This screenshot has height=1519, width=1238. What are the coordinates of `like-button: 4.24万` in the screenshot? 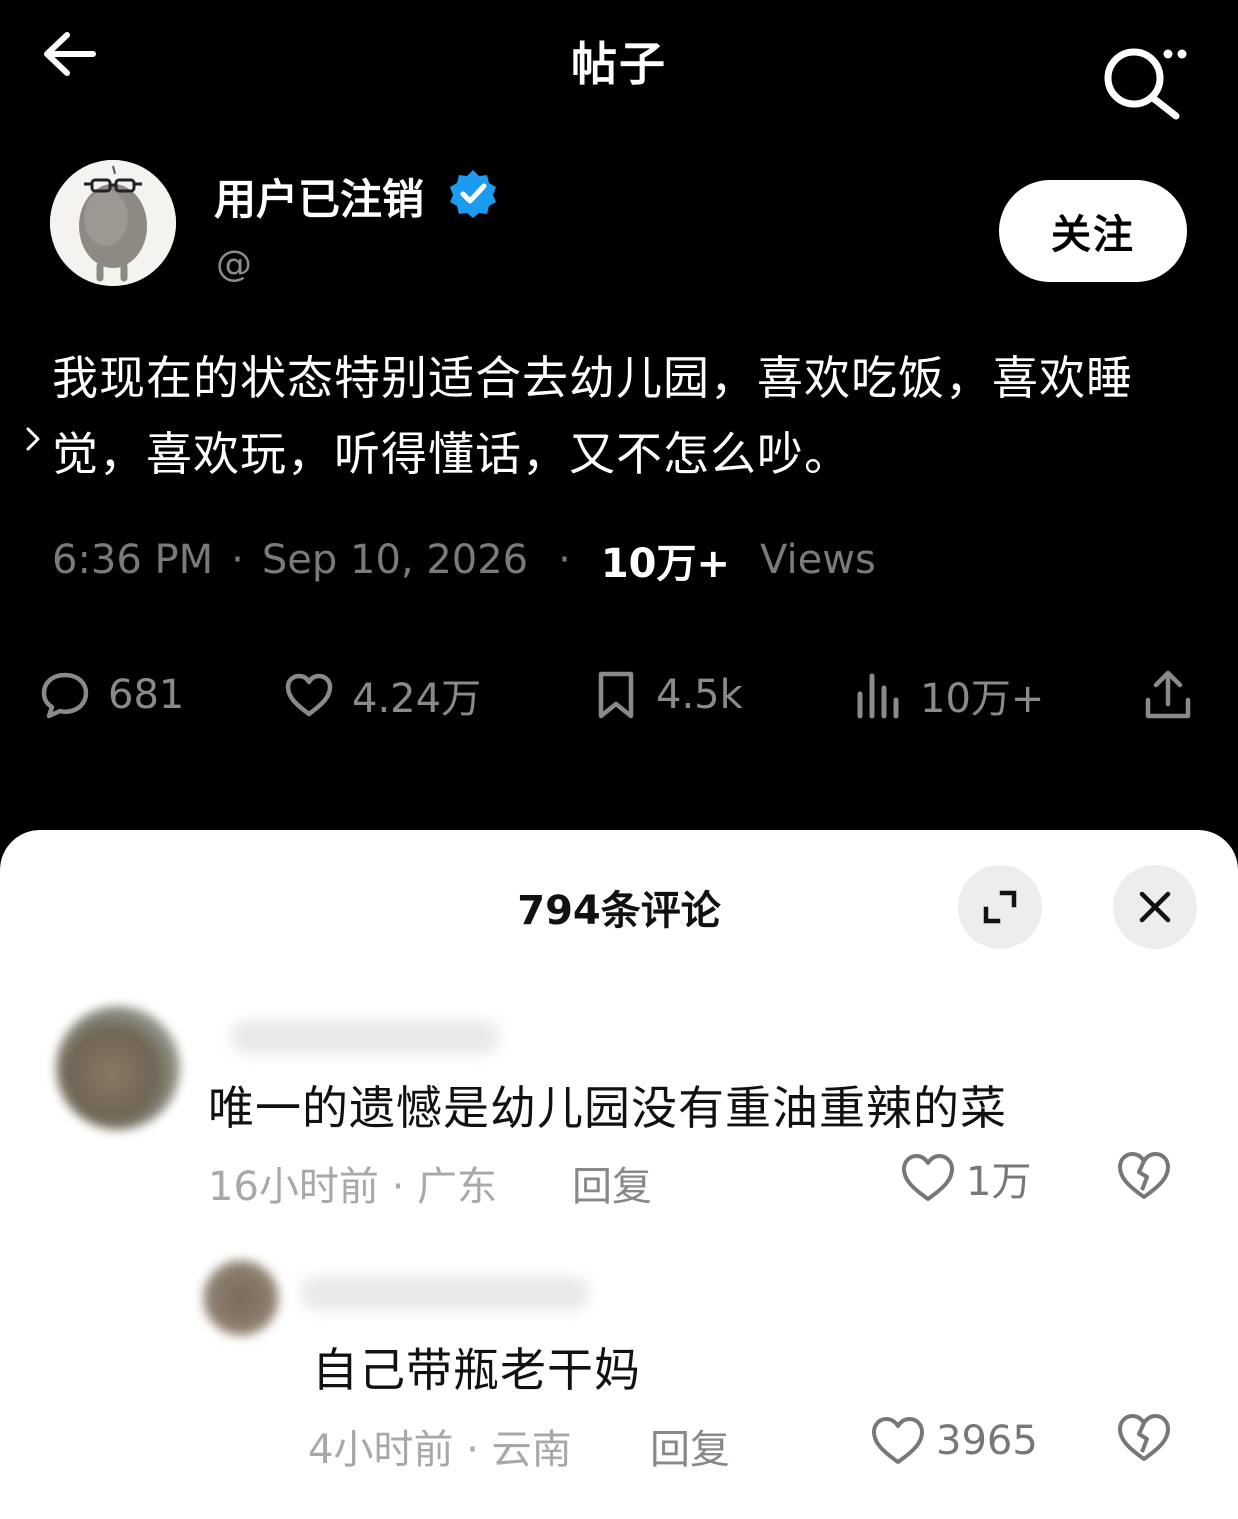 It's located at (382, 695).